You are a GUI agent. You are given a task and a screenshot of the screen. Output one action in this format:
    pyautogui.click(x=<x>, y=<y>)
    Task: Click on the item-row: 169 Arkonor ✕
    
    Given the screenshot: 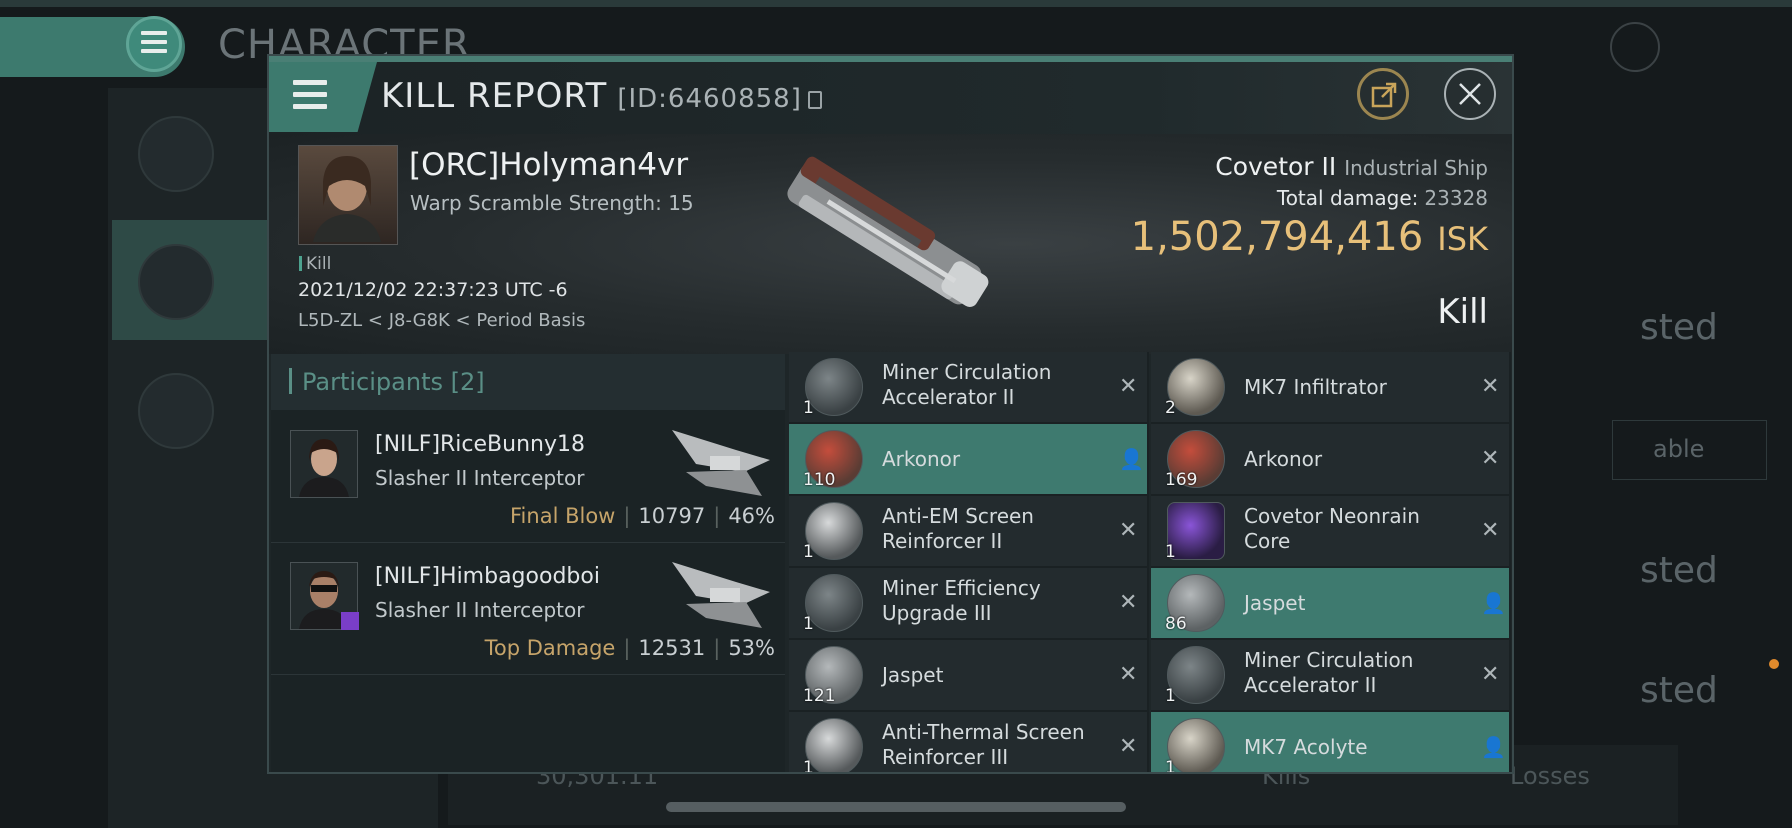 What is the action you would take?
    pyautogui.click(x=1331, y=460)
    